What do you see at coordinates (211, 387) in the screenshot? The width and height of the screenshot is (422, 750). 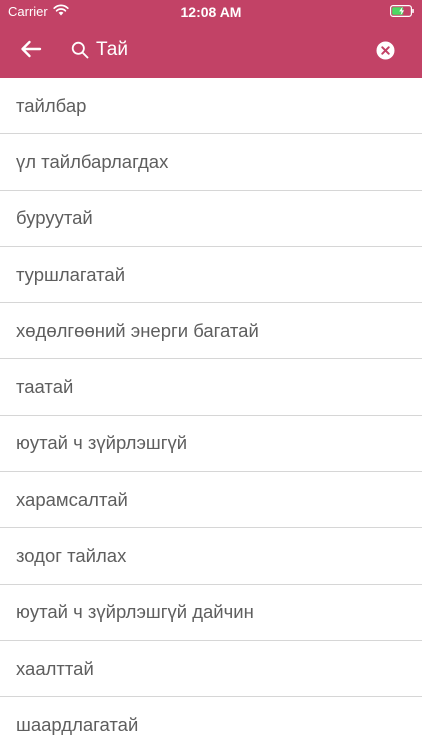 I see `list-item: таатай` at bounding box center [211, 387].